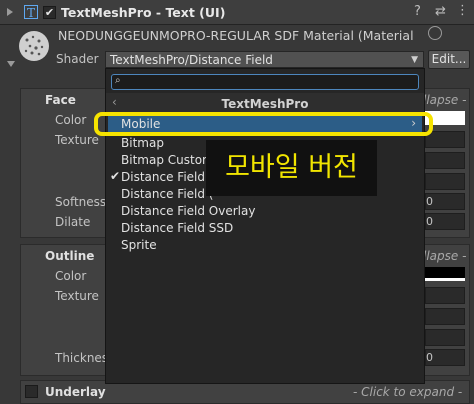  Describe the element at coordinates (268, 81) in the screenshot. I see `search-input` at that location.